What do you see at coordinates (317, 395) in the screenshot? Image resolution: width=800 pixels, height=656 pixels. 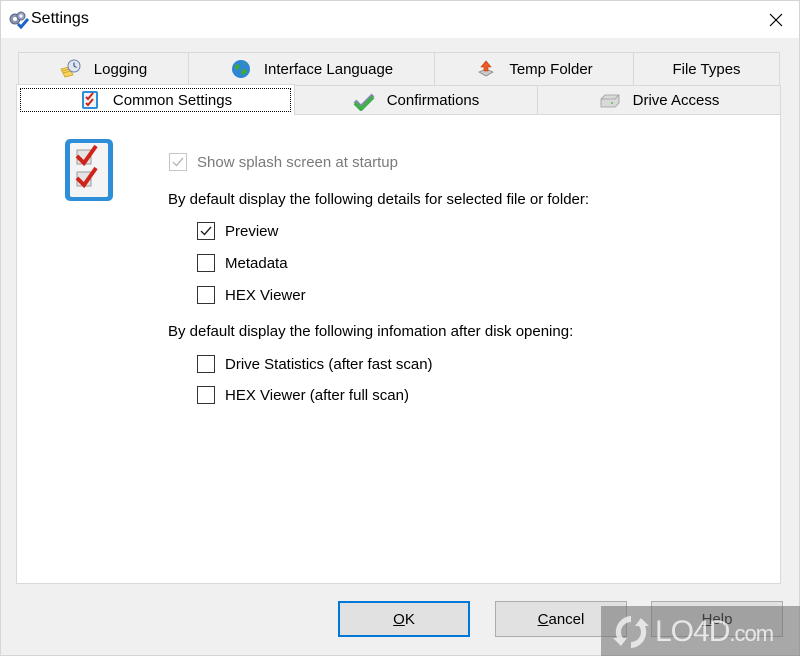 I see `checkbox-label: HEX Viewer (after full scan)` at bounding box center [317, 395].